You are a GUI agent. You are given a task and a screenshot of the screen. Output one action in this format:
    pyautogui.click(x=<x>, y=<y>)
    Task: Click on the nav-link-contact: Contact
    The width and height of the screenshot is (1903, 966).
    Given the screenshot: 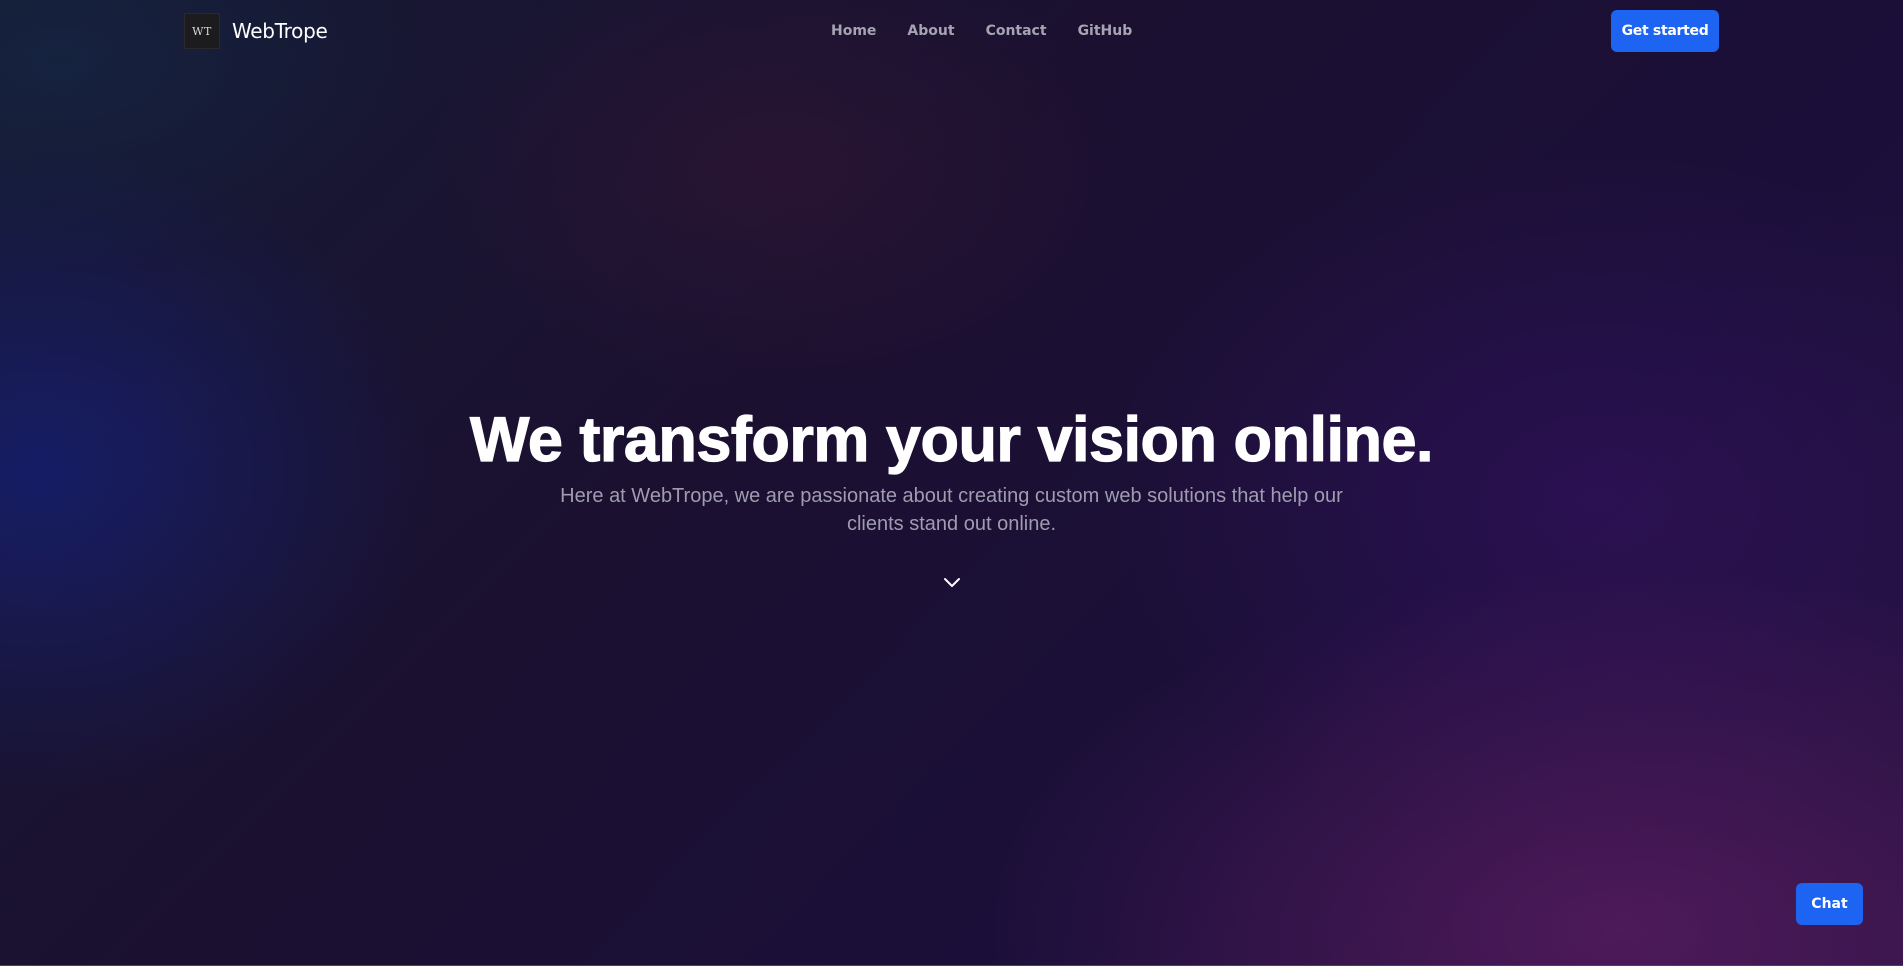 What is the action you would take?
    pyautogui.click(x=1016, y=31)
    